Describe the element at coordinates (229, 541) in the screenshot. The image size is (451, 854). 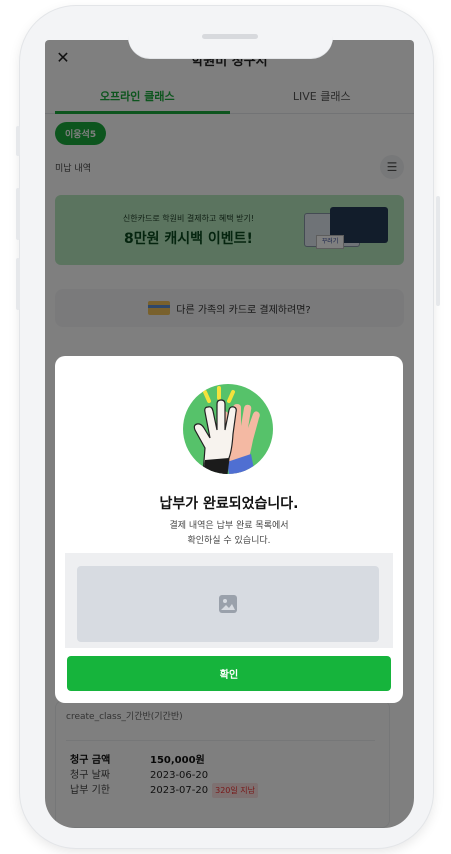
I see `modal-desc-line: 확인하실 수 있습니다.` at that location.